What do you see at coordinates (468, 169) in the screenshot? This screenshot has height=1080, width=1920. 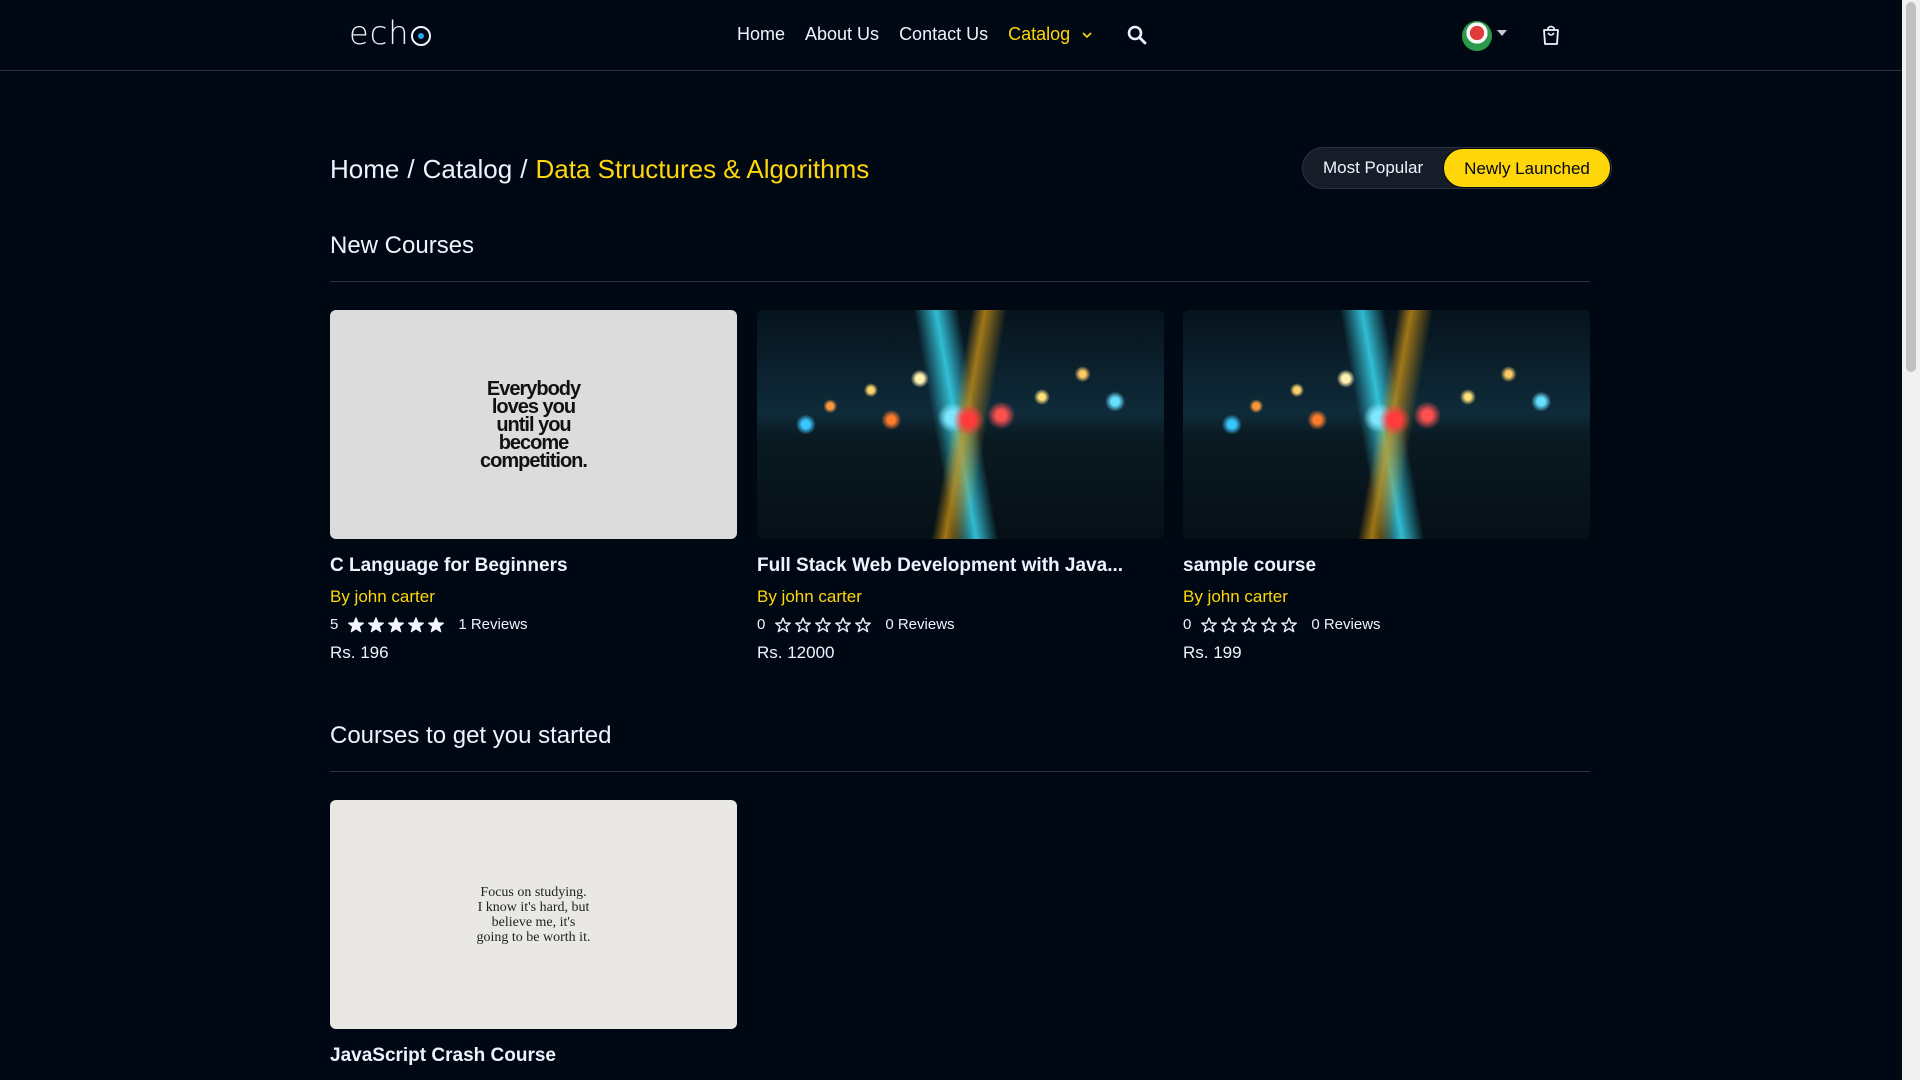 I see `breadcrumb-catalog: Catalog` at bounding box center [468, 169].